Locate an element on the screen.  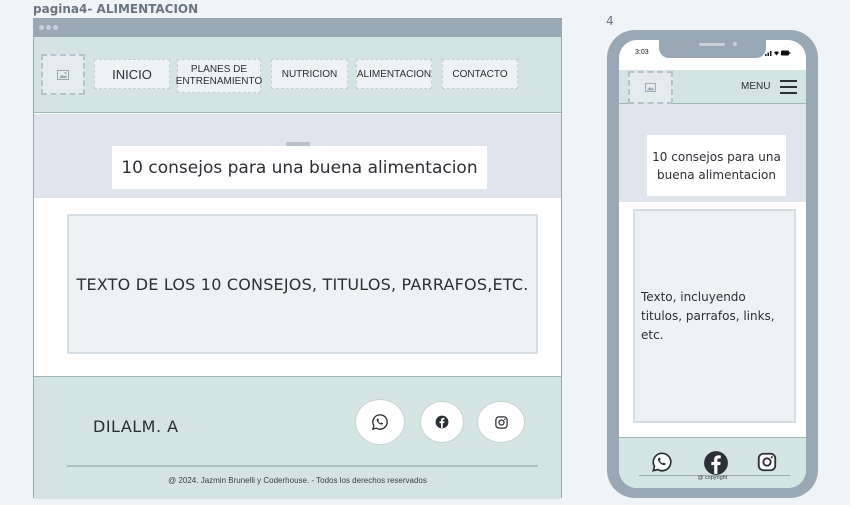
mobile-instagram-button is located at coordinates (767, 462).